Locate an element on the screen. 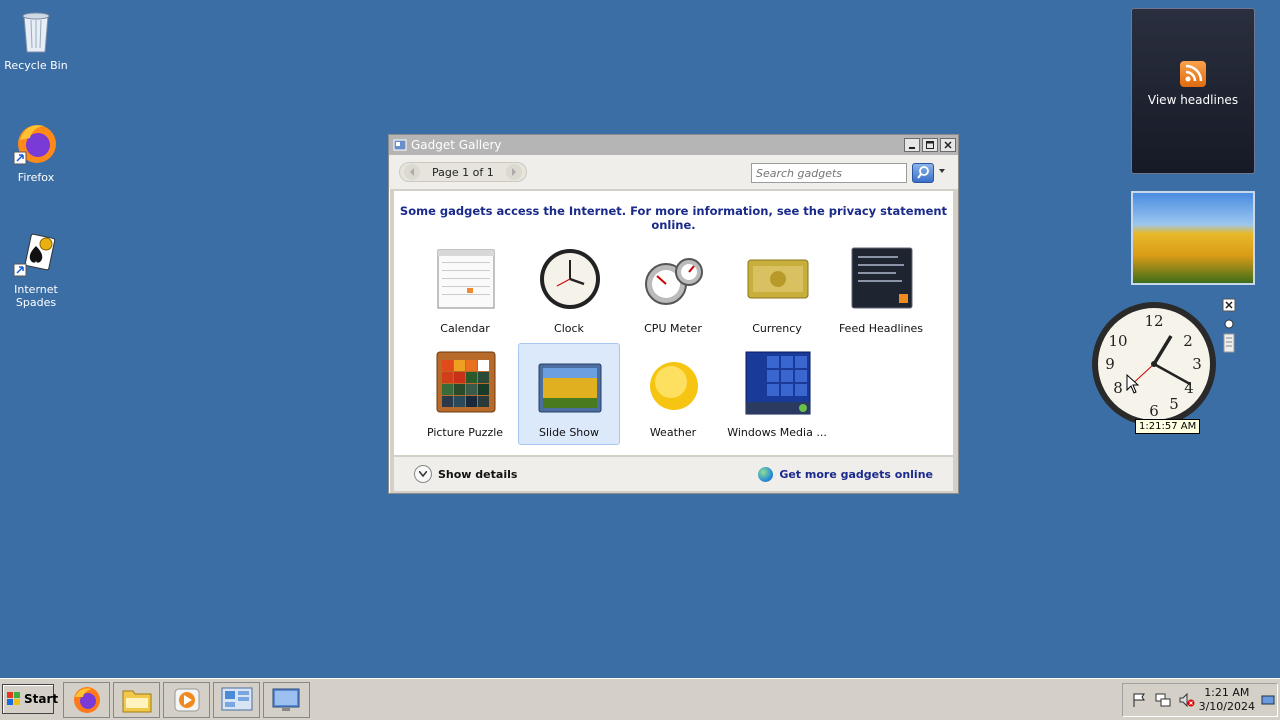 This screenshot has height=720, width=1280. page-indicator: Page 1 of 1 is located at coordinates (463, 172).